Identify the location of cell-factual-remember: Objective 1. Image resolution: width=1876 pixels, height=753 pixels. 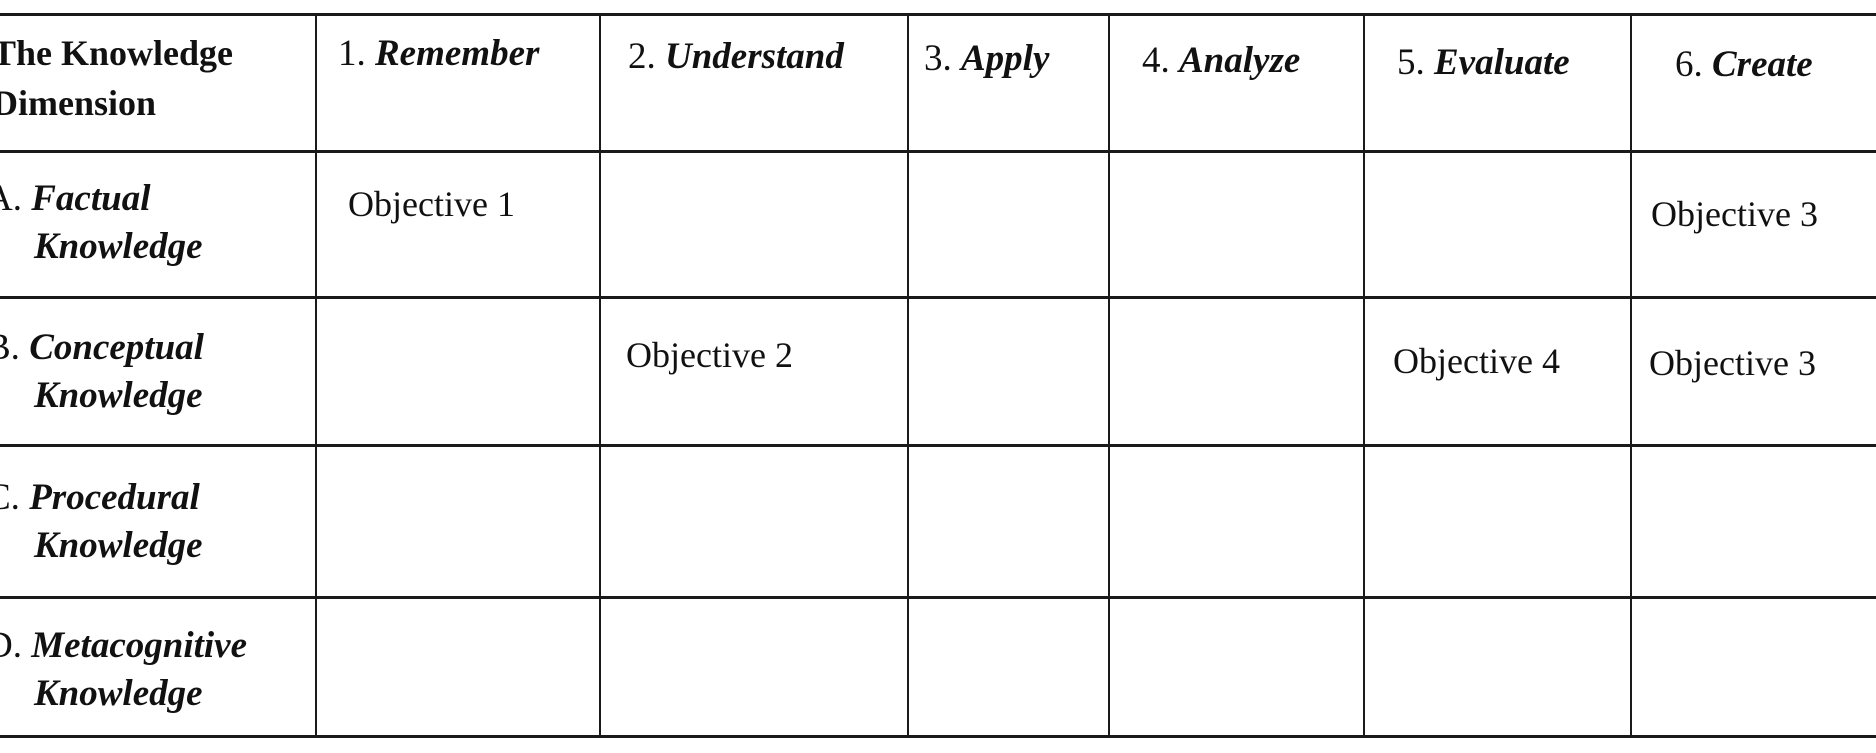
(431, 204).